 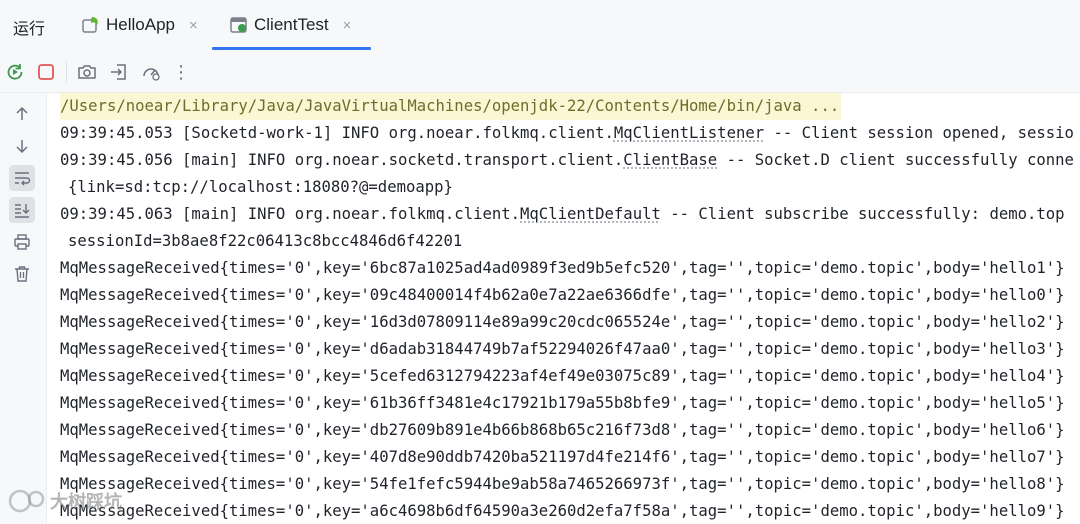 What do you see at coordinates (689, 133) in the screenshot?
I see `class-link: MqClientListener` at bounding box center [689, 133].